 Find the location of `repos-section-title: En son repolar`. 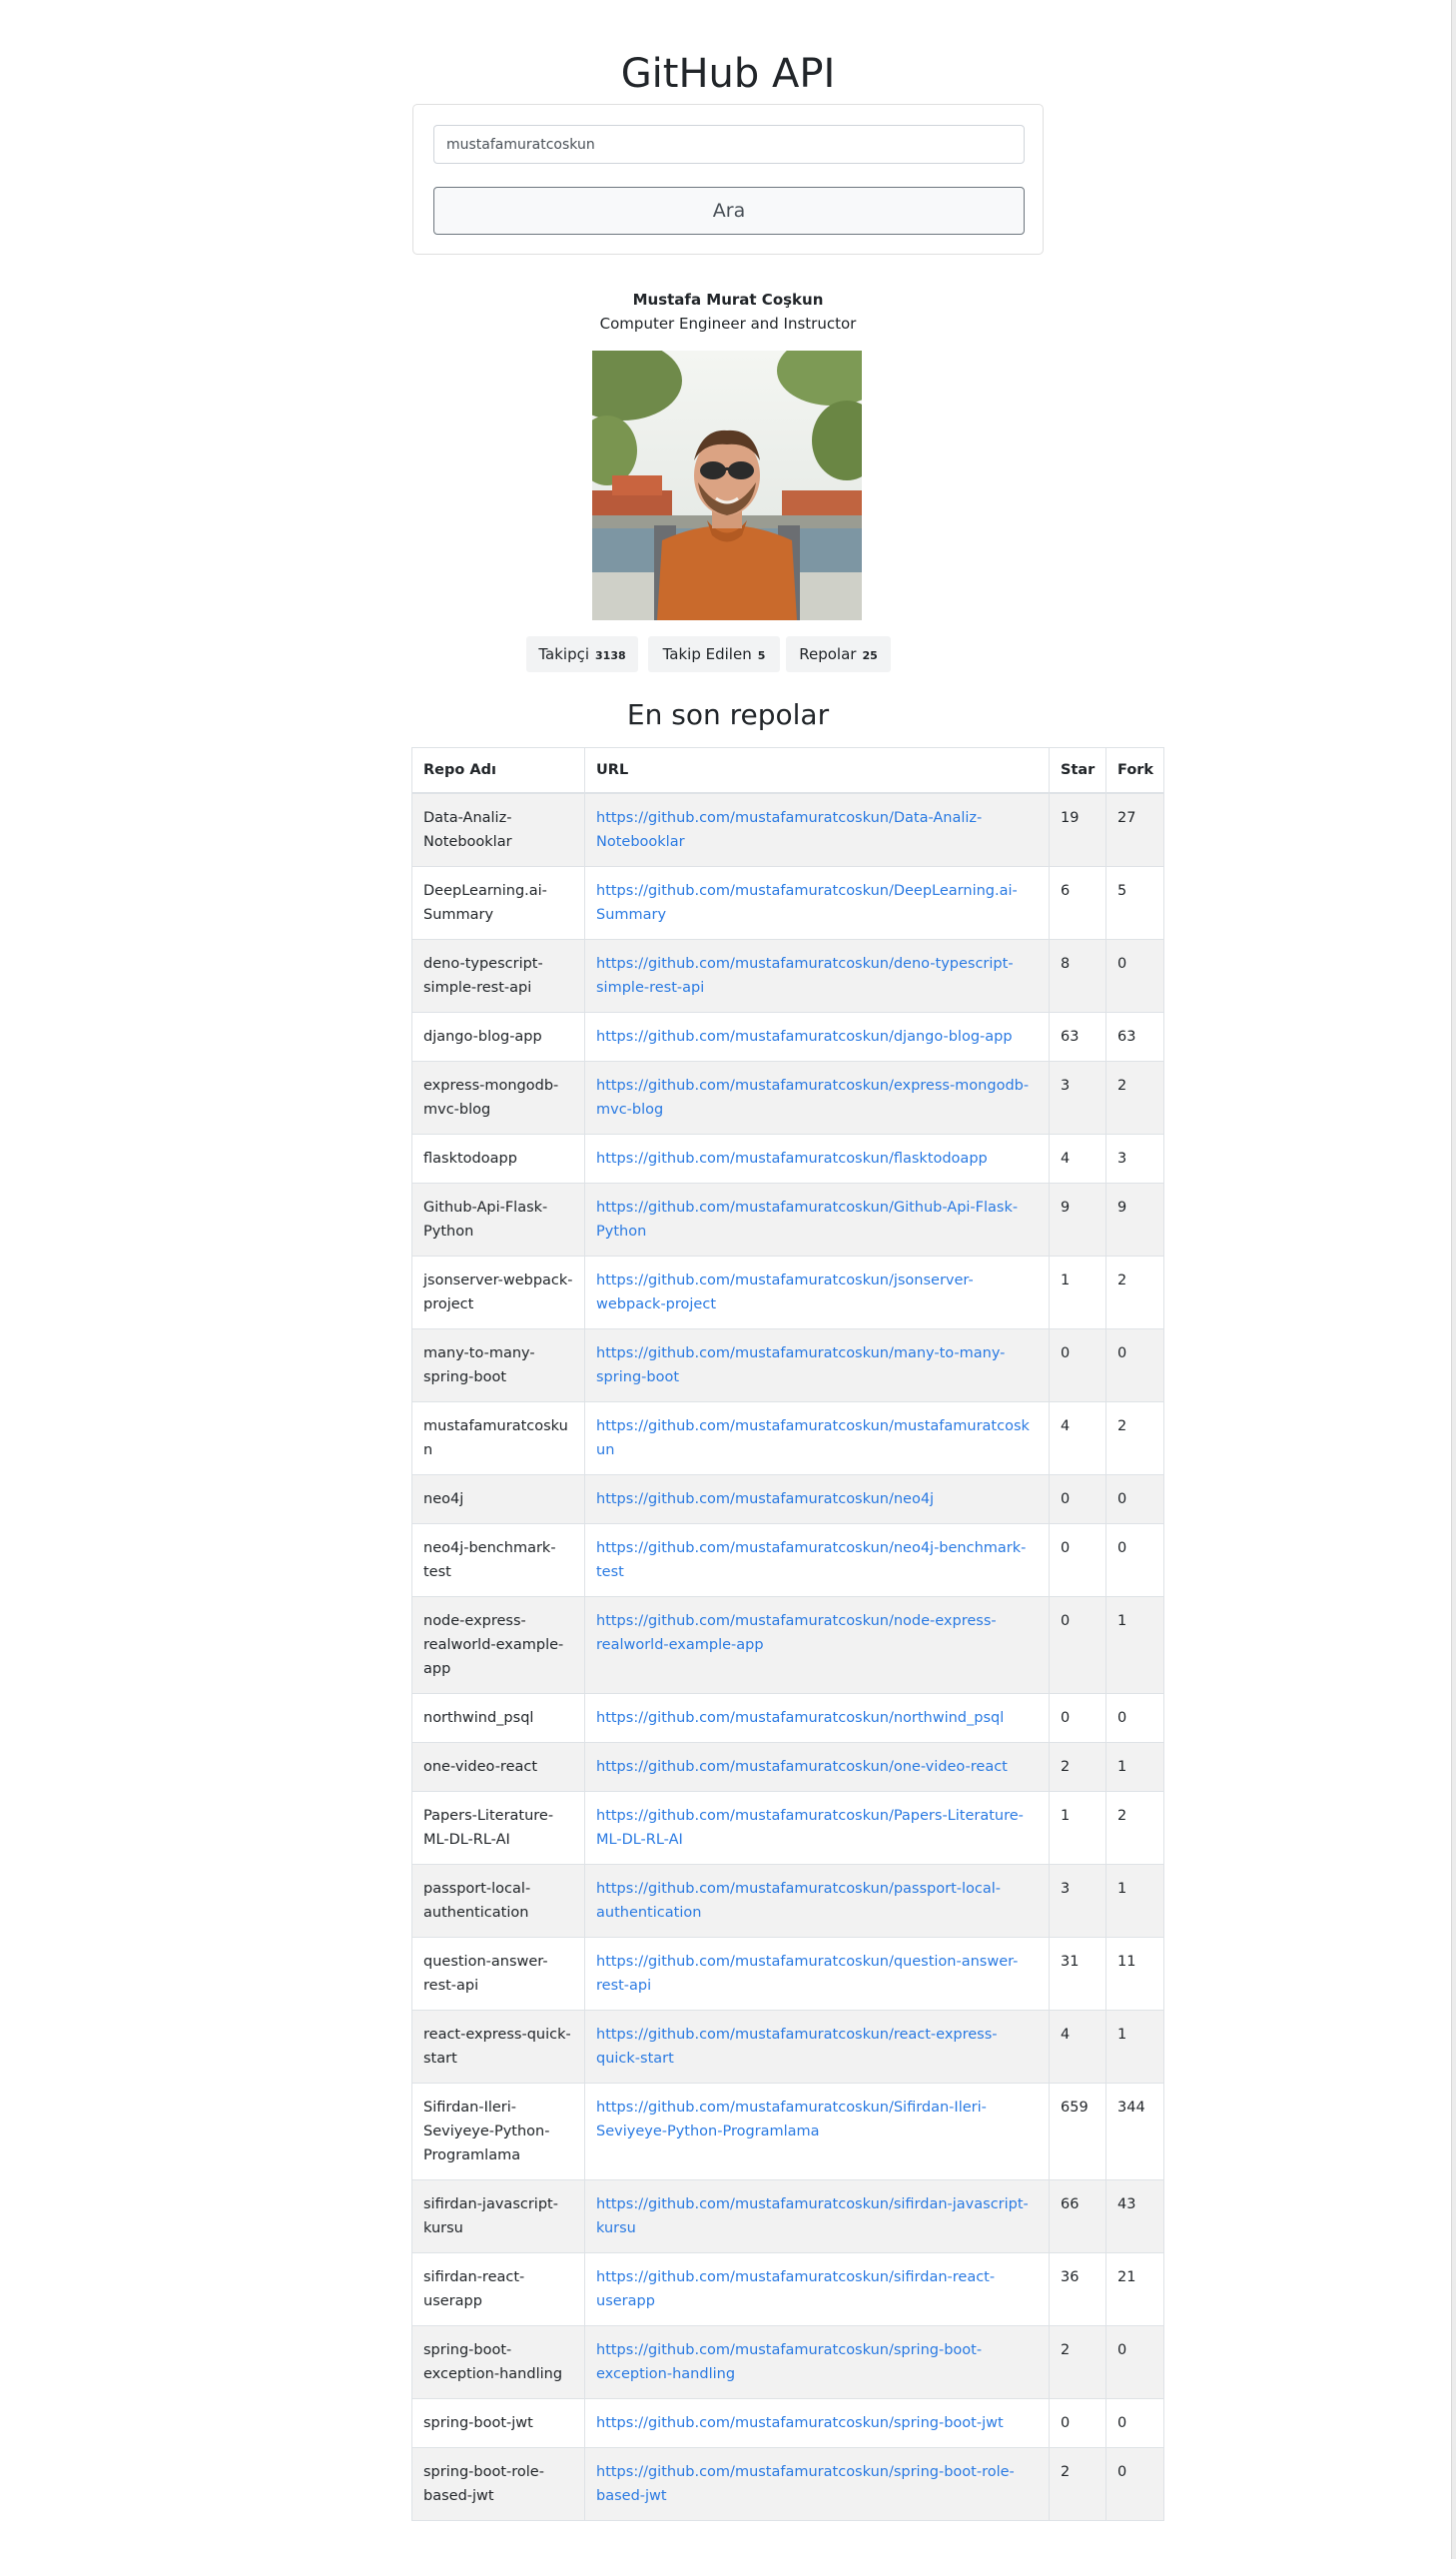

repos-section-title: En son repolar is located at coordinates (728, 714).